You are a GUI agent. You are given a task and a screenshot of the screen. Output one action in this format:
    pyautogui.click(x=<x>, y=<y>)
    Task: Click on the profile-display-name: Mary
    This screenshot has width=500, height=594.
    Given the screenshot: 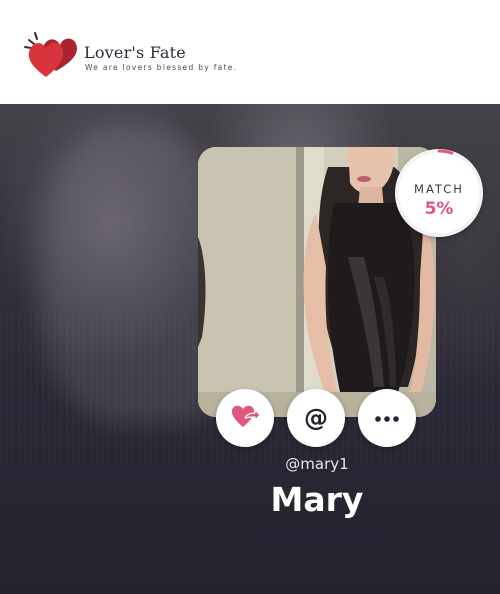 What is the action you would take?
    pyautogui.click(x=317, y=499)
    